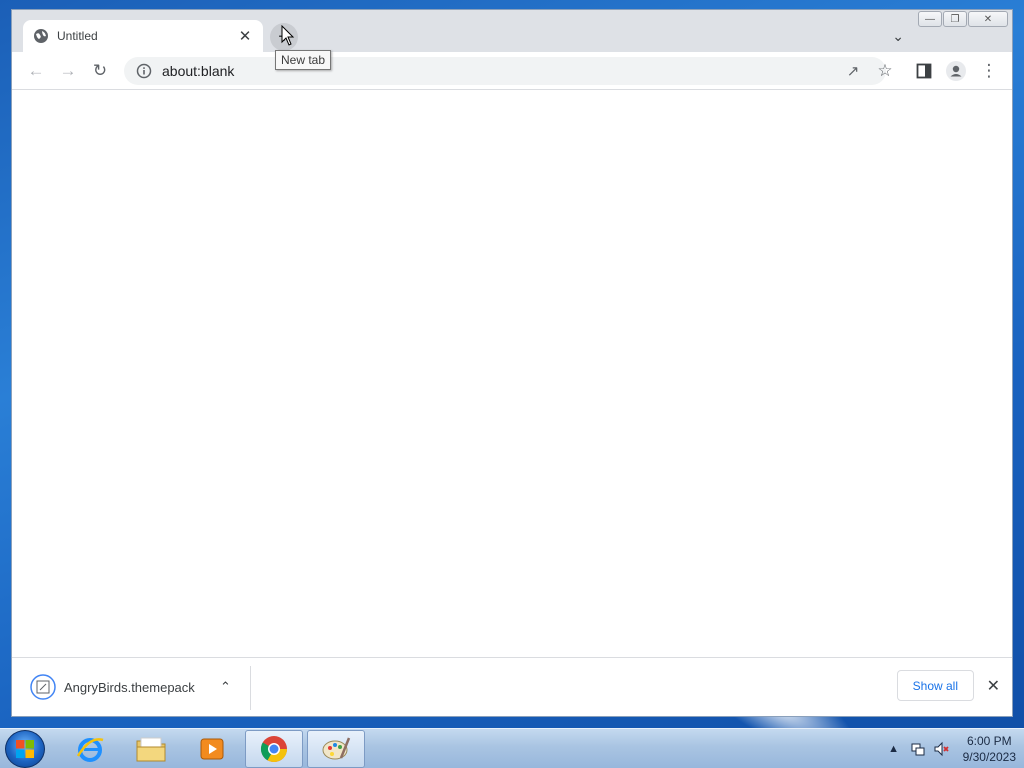 The height and width of the screenshot is (768, 1024). What do you see at coordinates (144, 71) in the screenshot?
I see `info-icon` at bounding box center [144, 71].